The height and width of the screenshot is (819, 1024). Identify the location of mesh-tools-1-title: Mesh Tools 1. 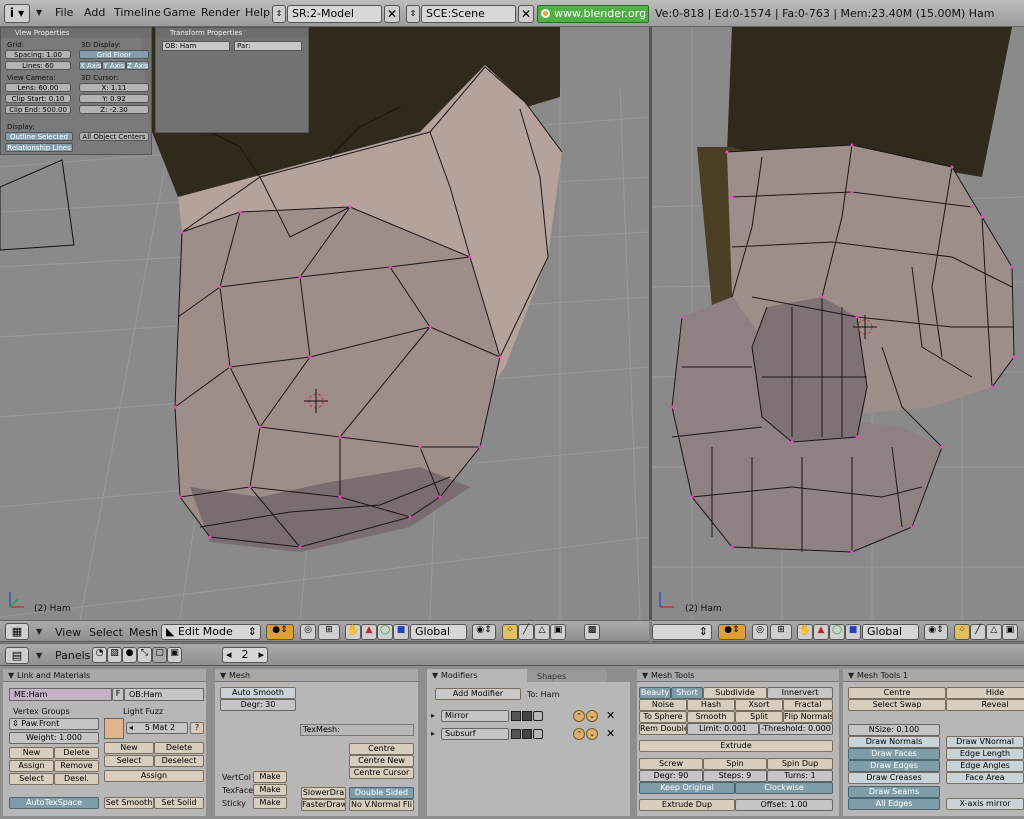
(933, 675).